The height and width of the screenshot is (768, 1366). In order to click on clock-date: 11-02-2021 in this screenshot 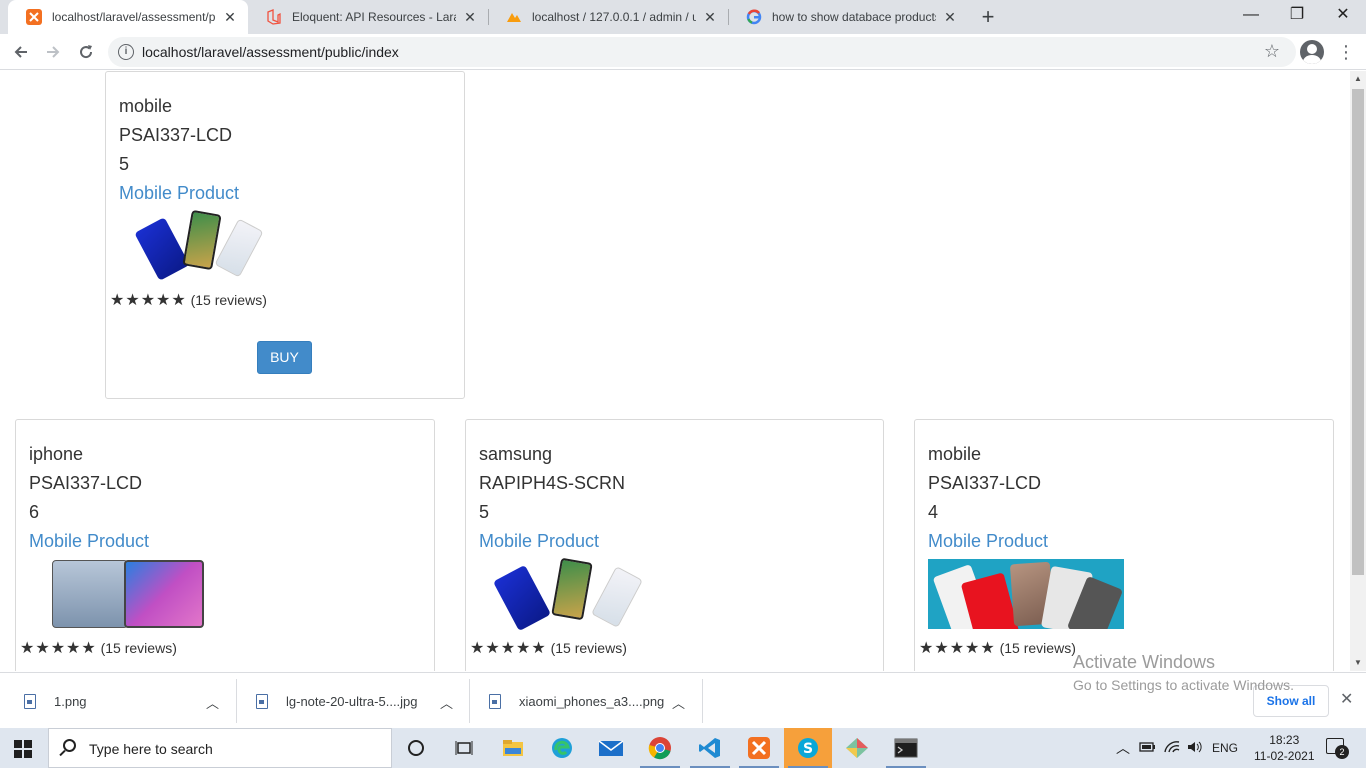, I will do `click(1284, 756)`.